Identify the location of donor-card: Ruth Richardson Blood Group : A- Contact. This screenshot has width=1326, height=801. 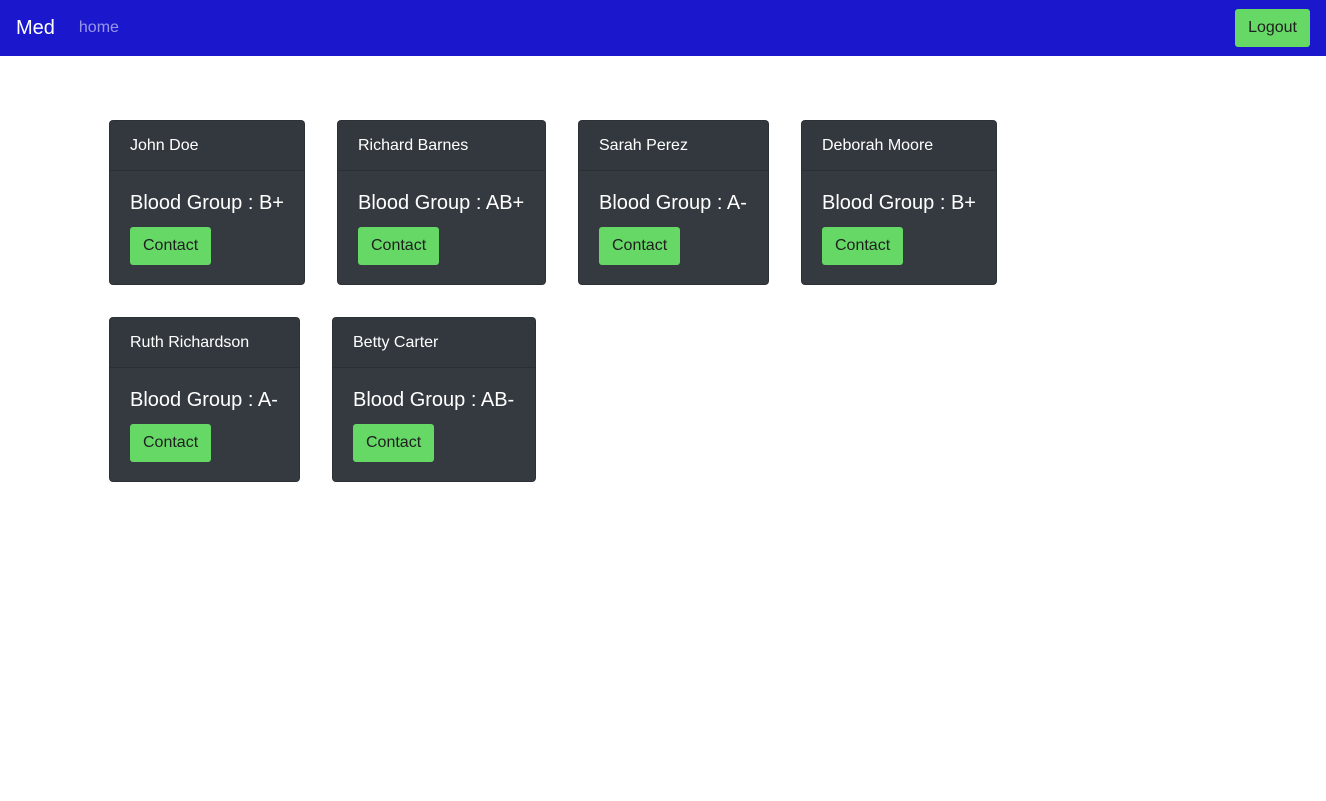
(204, 399).